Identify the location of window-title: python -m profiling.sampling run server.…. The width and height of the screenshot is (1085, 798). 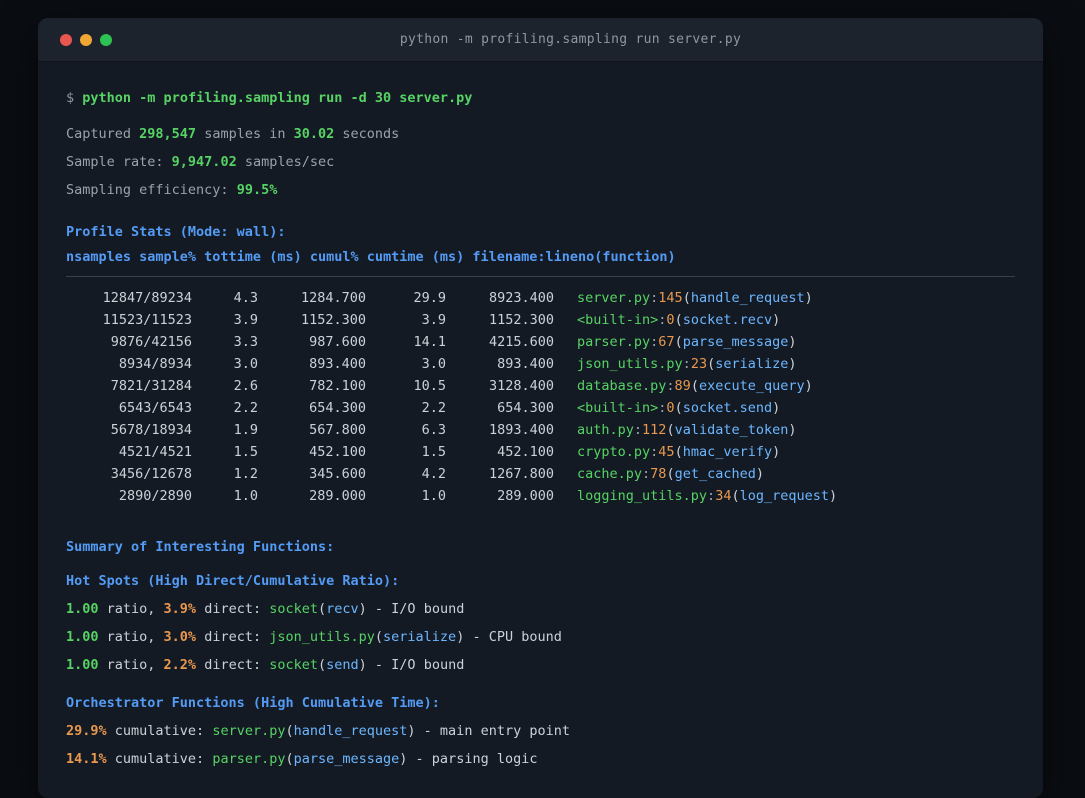
(570, 39).